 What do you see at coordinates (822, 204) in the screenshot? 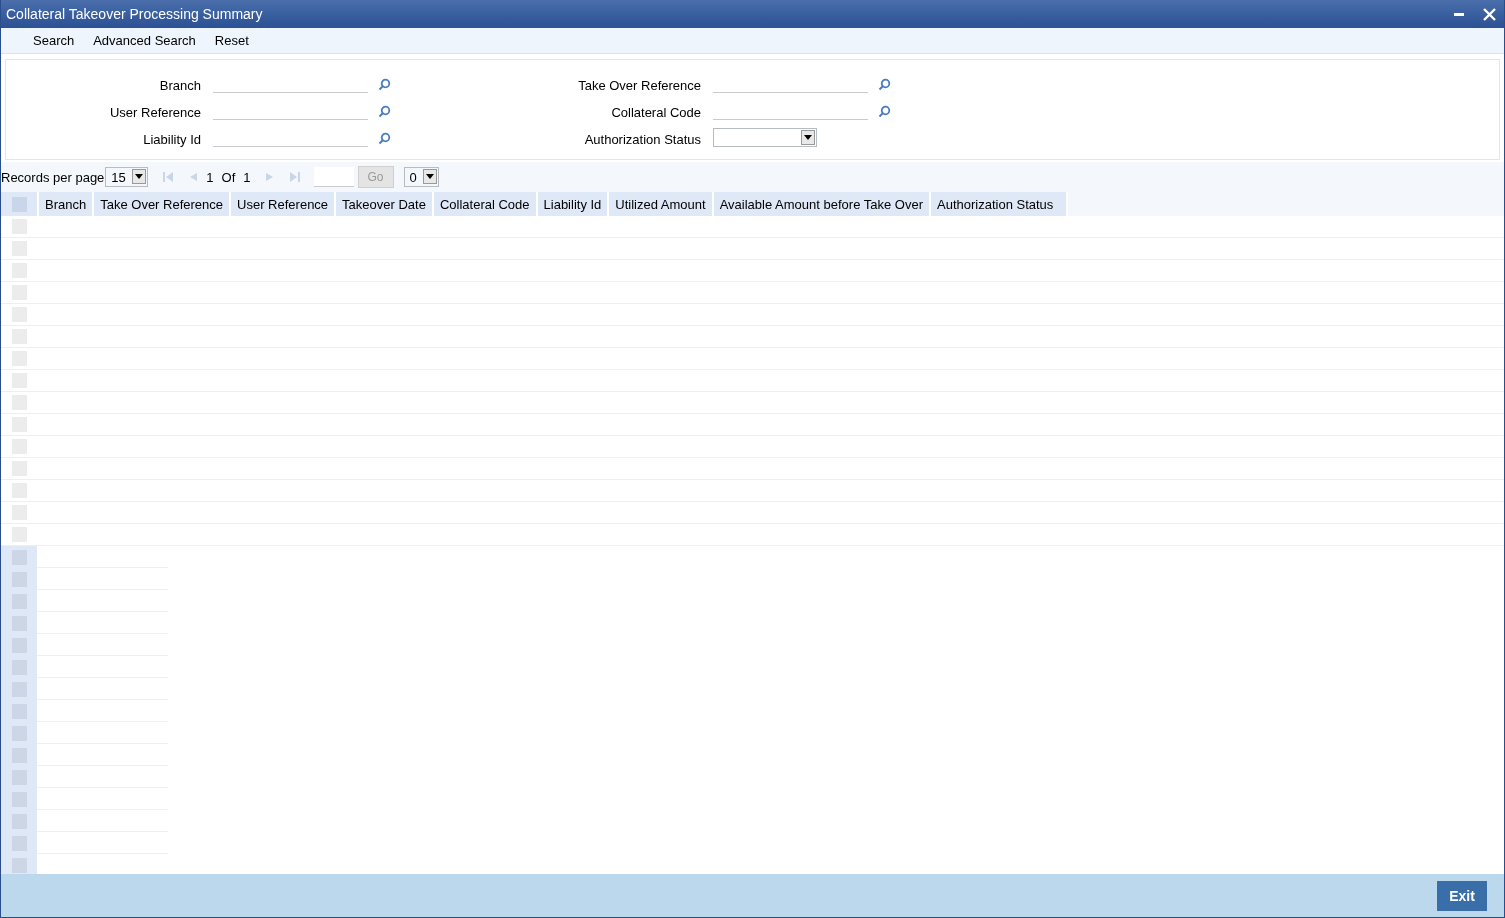
I see `column-header: Available Amount before Take Over` at bounding box center [822, 204].